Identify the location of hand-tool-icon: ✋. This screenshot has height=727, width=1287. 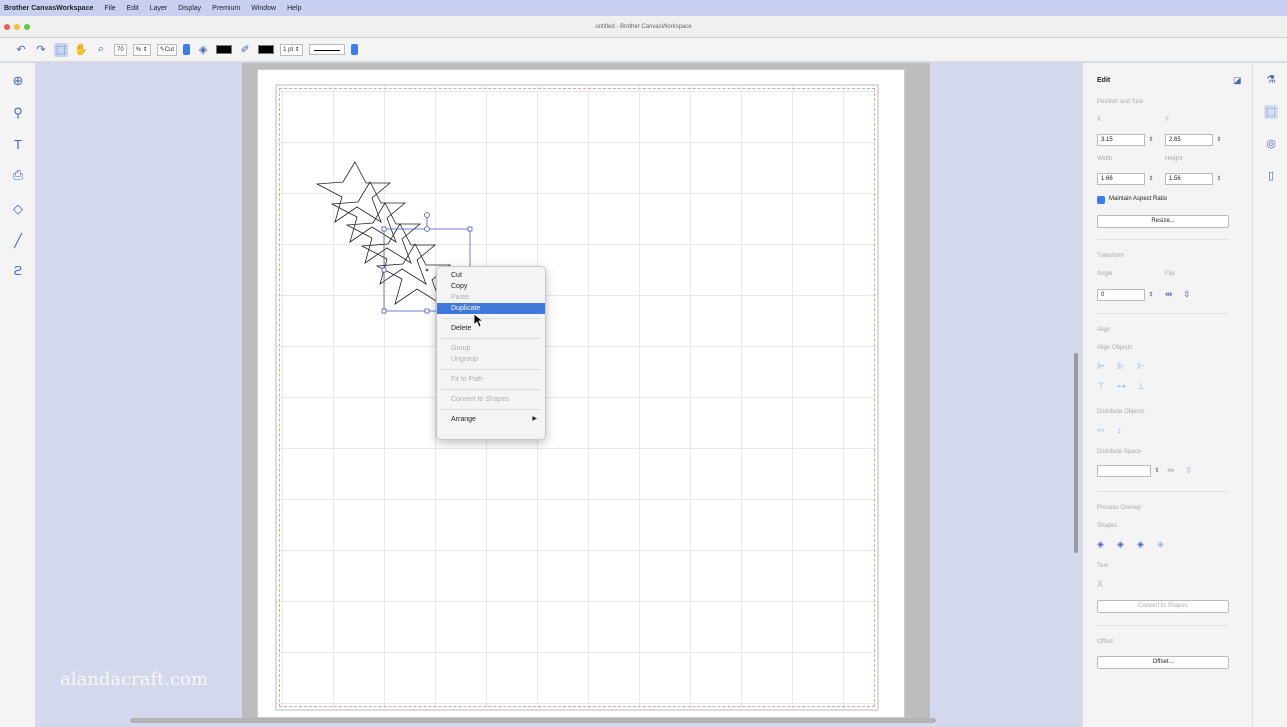
(81, 50).